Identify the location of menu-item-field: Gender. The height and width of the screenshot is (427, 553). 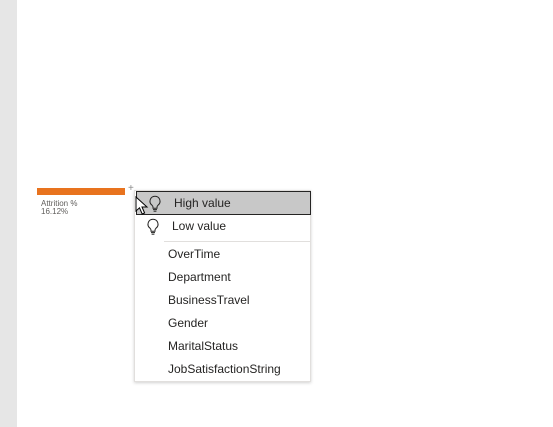
(222, 323).